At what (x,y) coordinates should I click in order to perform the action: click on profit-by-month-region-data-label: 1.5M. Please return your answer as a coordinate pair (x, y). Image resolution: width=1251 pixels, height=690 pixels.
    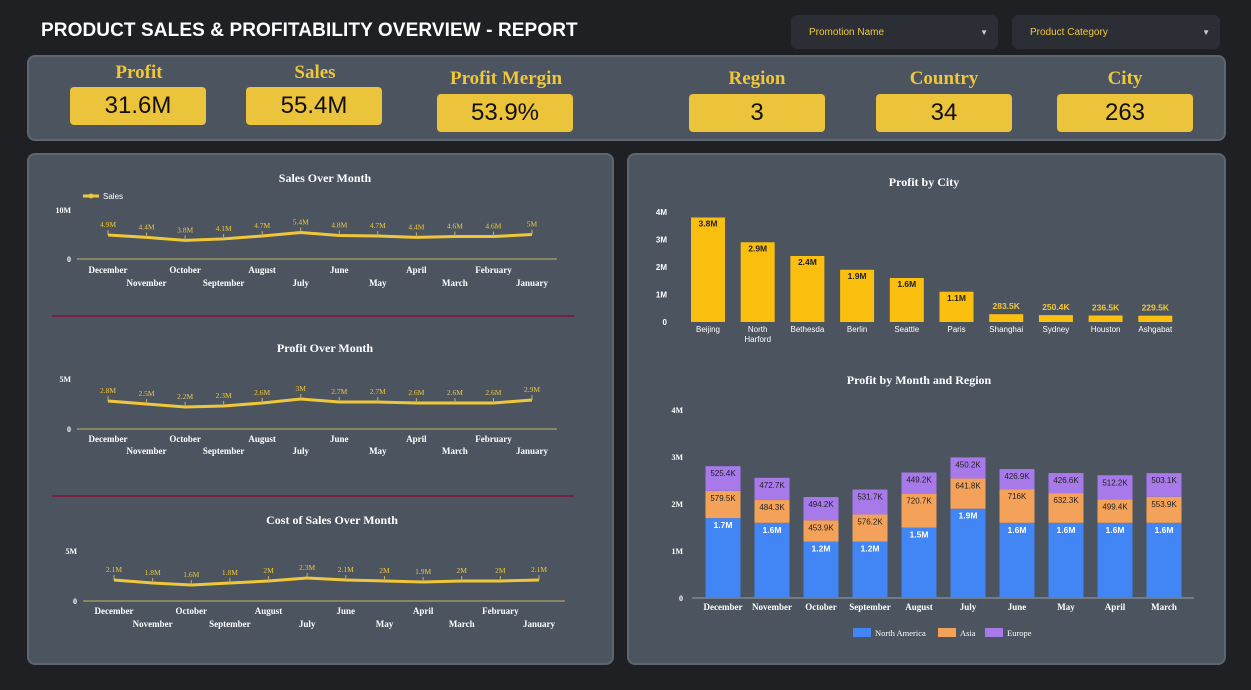
    Looking at the image, I should click on (919, 535).